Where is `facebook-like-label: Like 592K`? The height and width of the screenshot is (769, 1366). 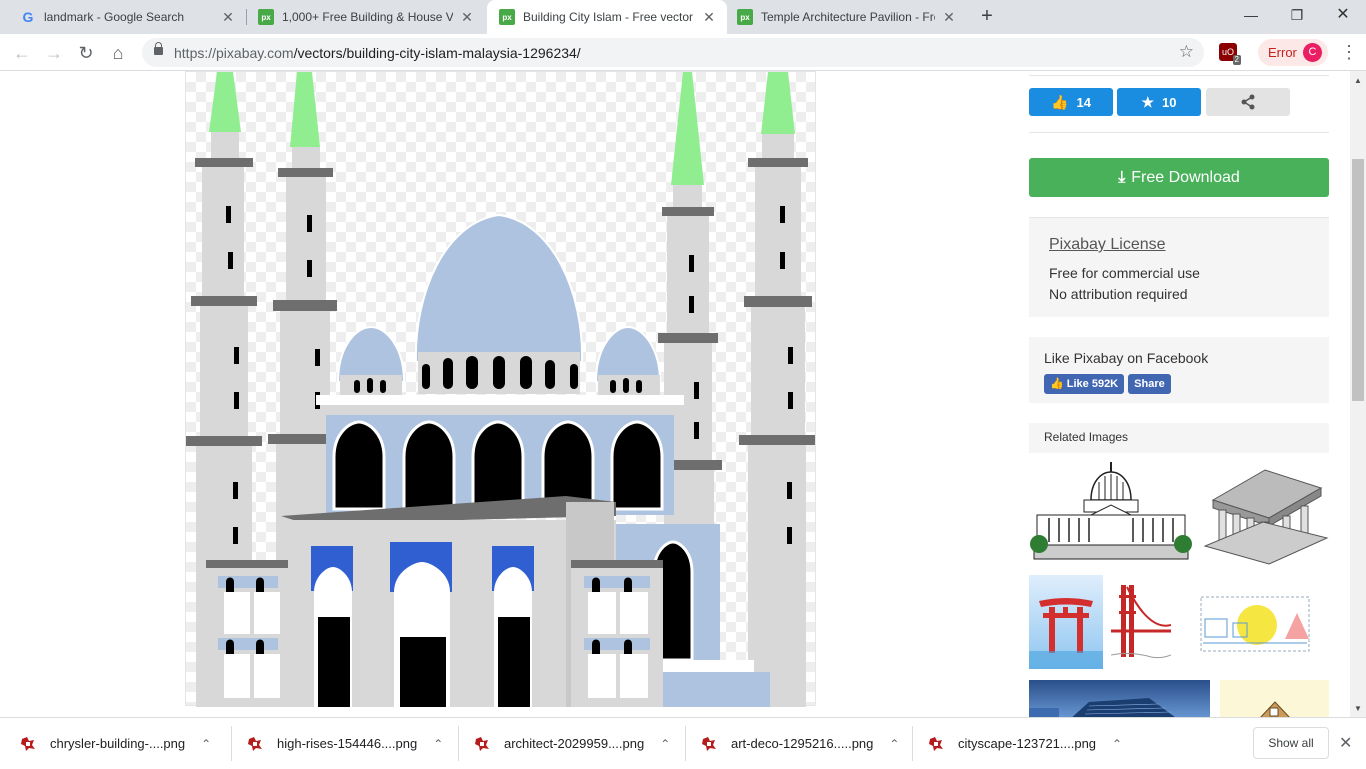 facebook-like-label: Like 592K is located at coordinates (1092, 384).